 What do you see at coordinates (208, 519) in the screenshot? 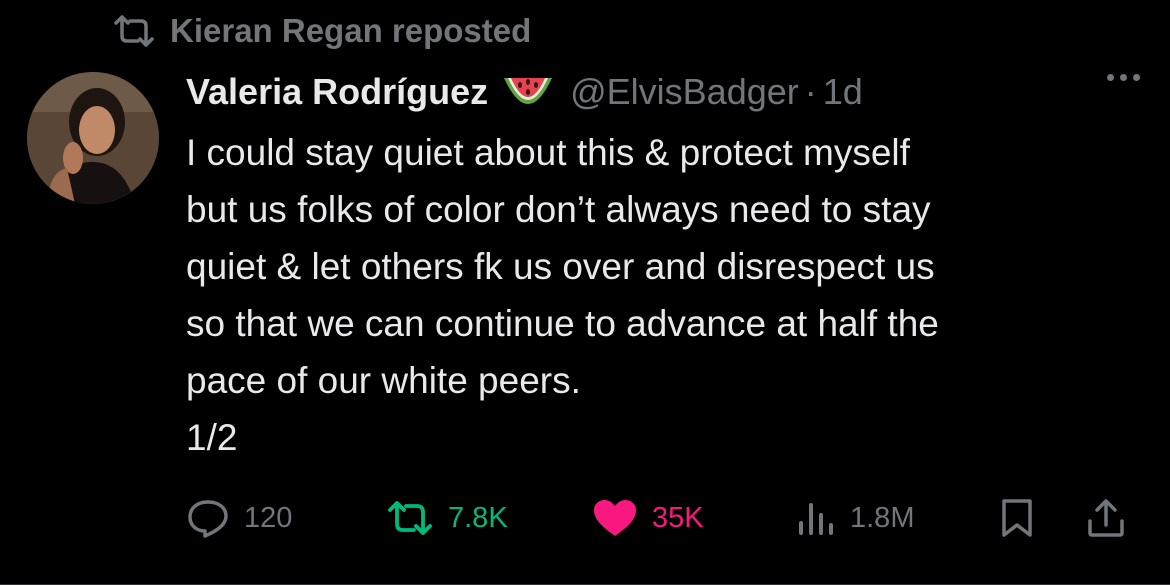
I see `reply-icon` at bounding box center [208, 519].